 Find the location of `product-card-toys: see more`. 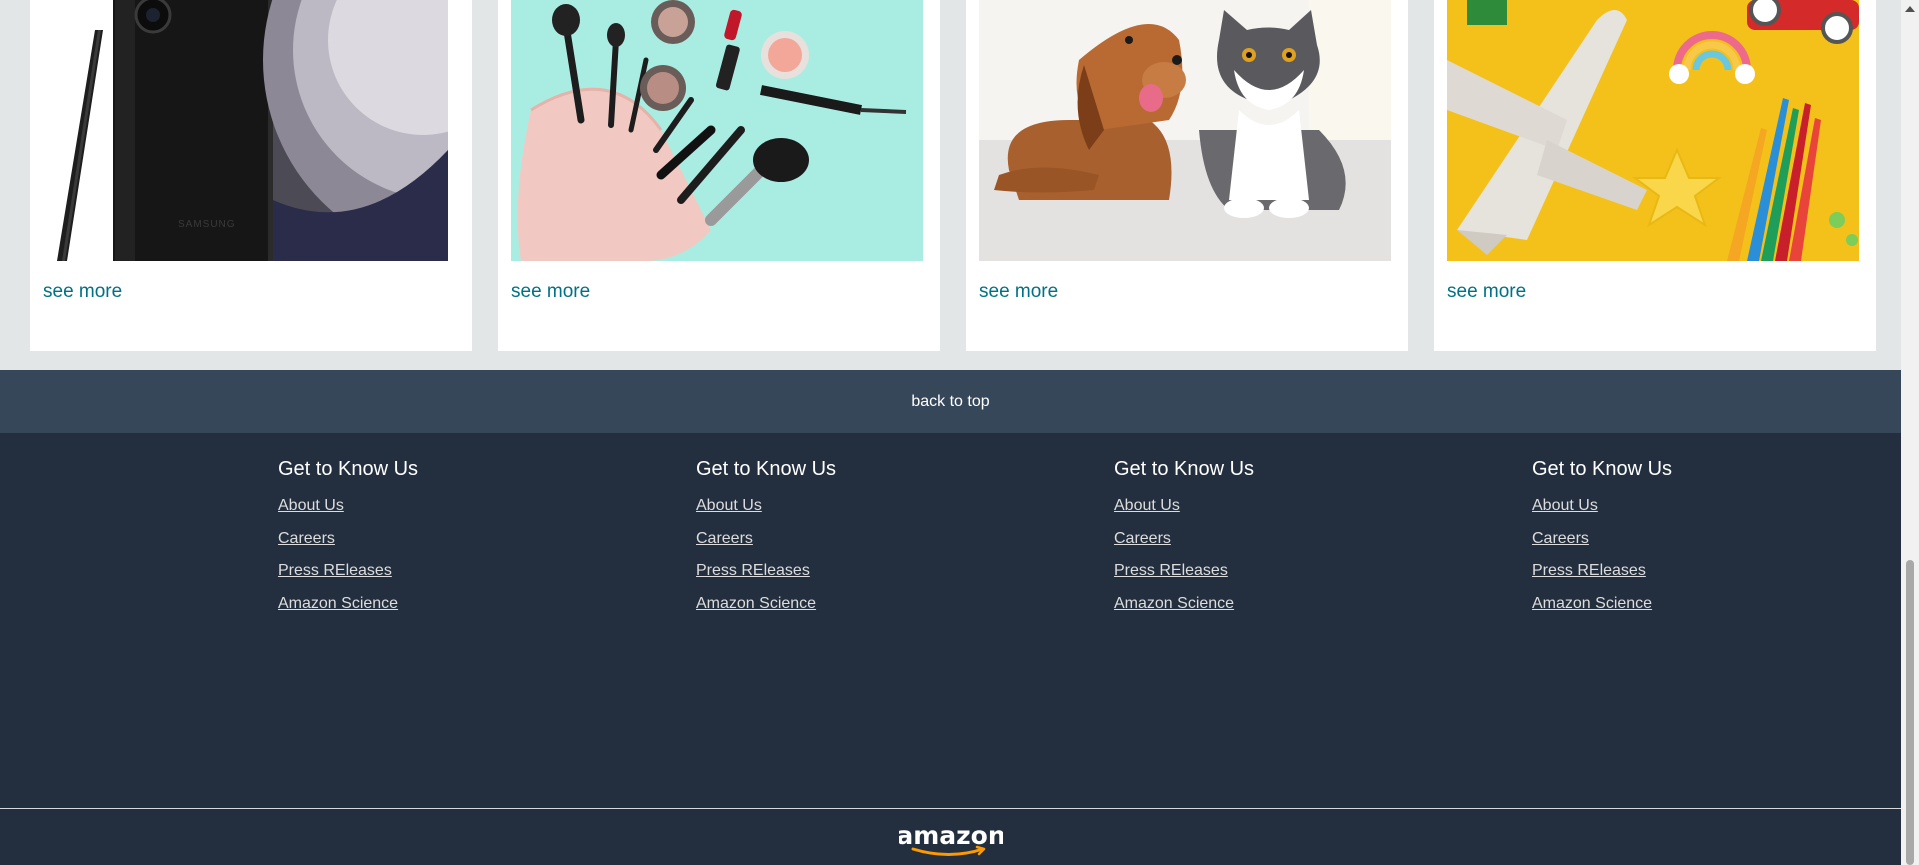

product-card-toys: see more is located at coordinates (1655, 175).